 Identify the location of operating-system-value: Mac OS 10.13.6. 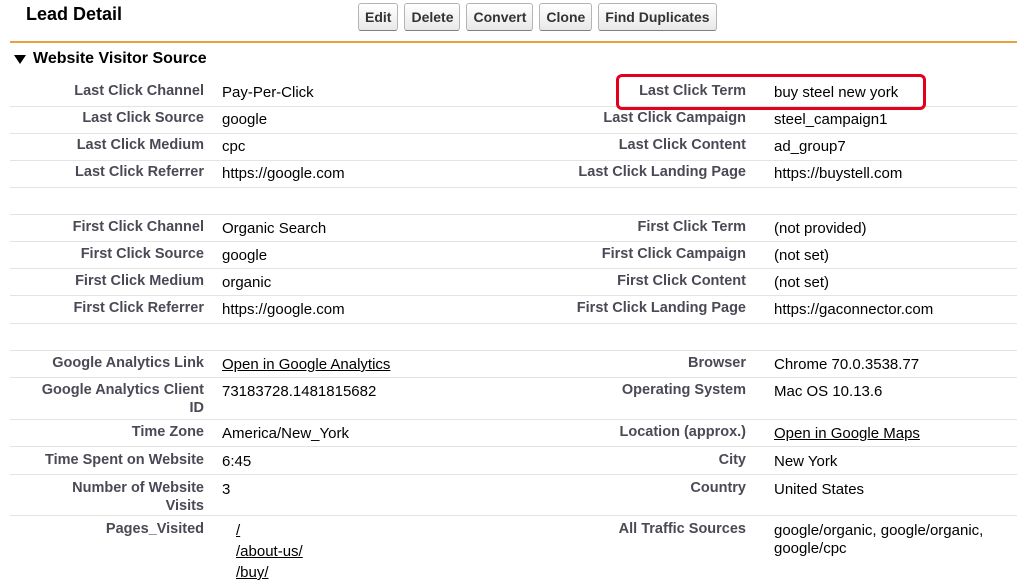
(828, 391).